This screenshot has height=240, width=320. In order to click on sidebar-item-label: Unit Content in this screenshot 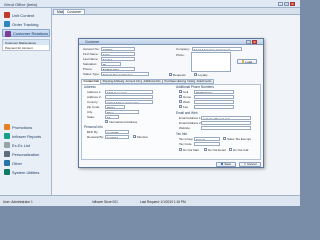, I will do `click(23, 15)`.